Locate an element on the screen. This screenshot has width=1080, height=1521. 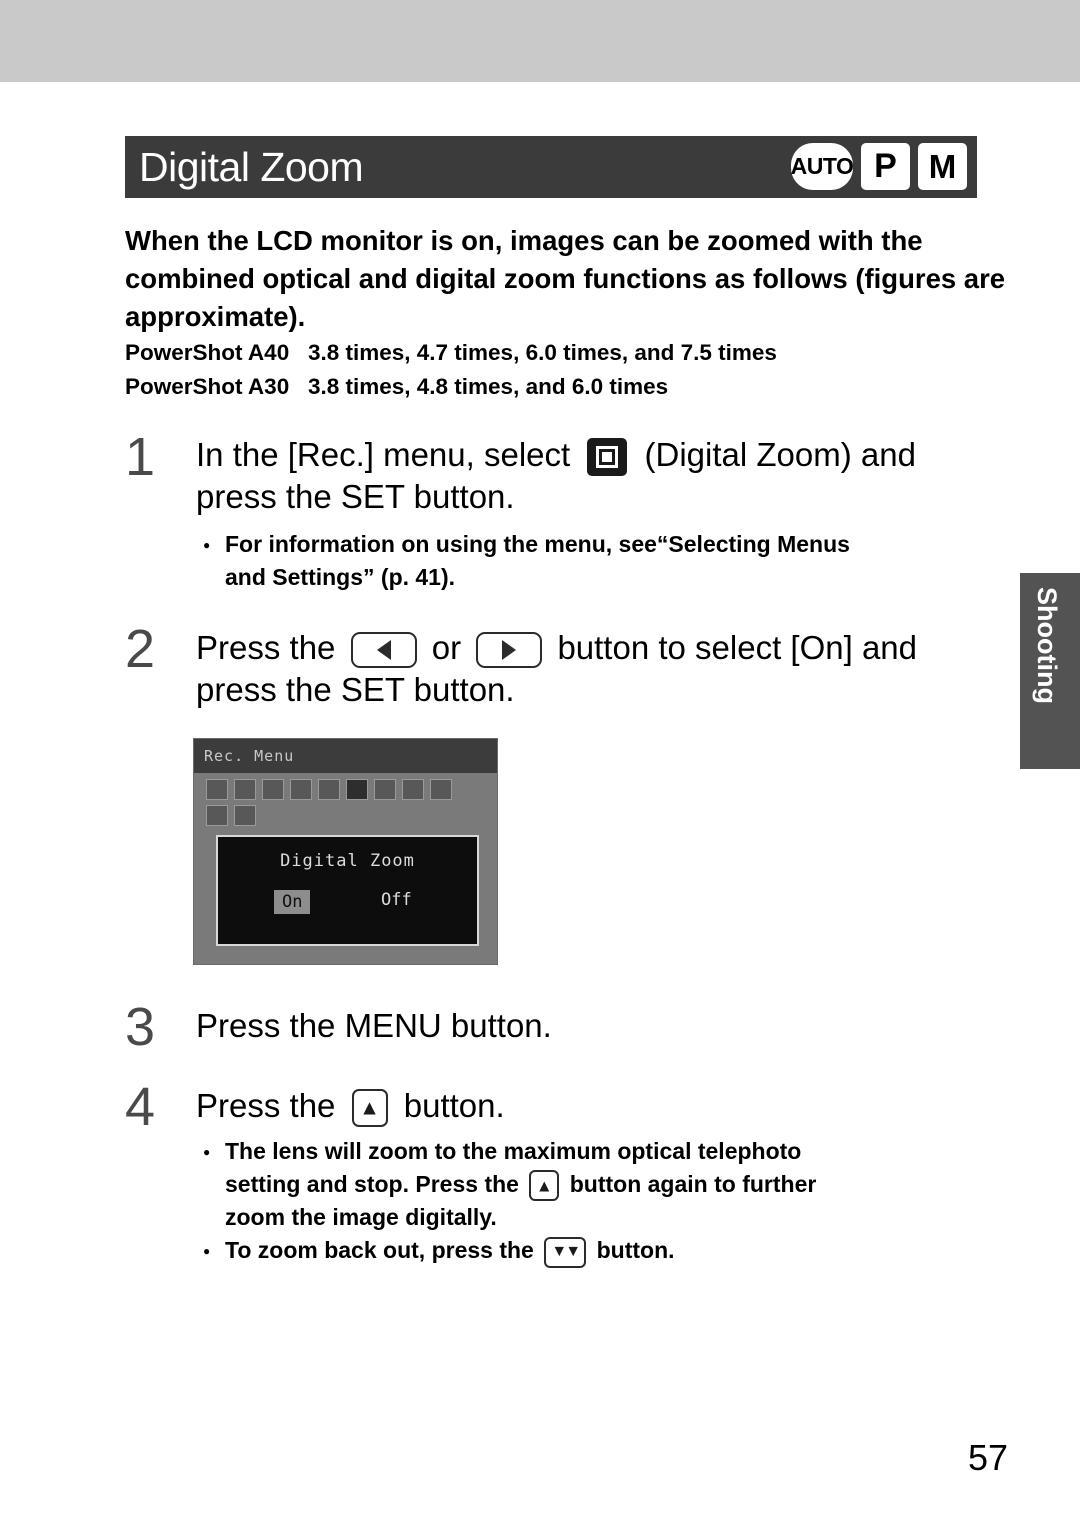
step-4-text: Press the ▲ button. is located at coordinates (546, 1106).